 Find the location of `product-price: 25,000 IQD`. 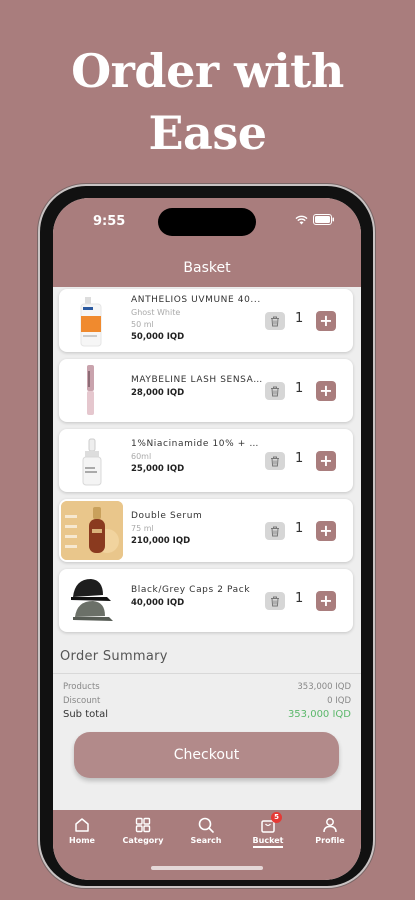

product-price: 25,000 IQD is located at coordinates (158, 469).